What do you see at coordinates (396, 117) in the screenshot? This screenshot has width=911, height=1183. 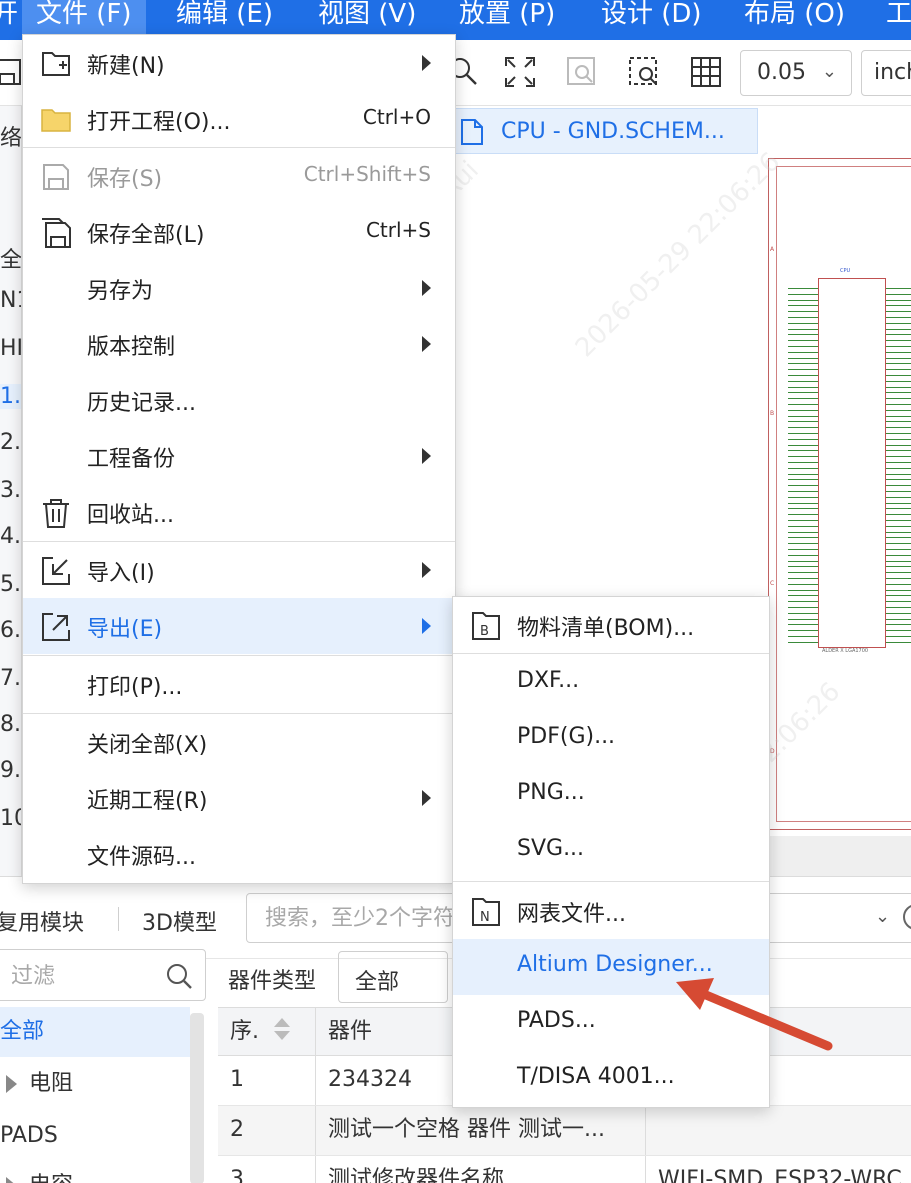 I see `menu-item-shortcut: Ctrl+O` at bounding box center [396, 117].